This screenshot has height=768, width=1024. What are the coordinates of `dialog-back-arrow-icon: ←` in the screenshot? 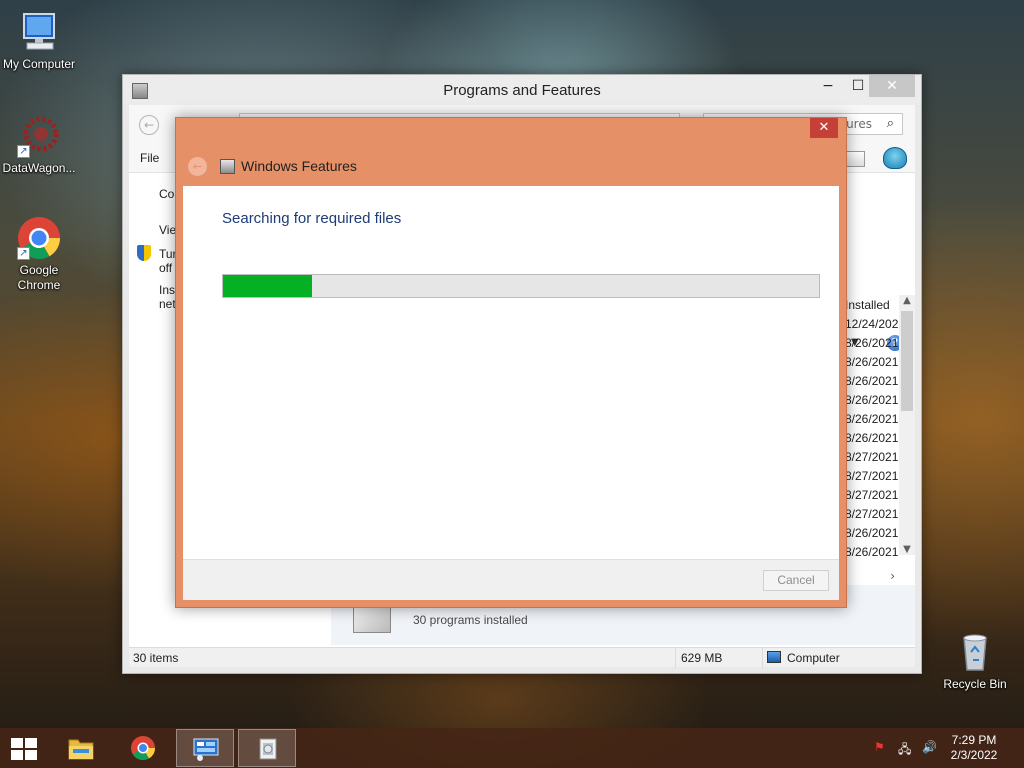 It's located at (197, 166).